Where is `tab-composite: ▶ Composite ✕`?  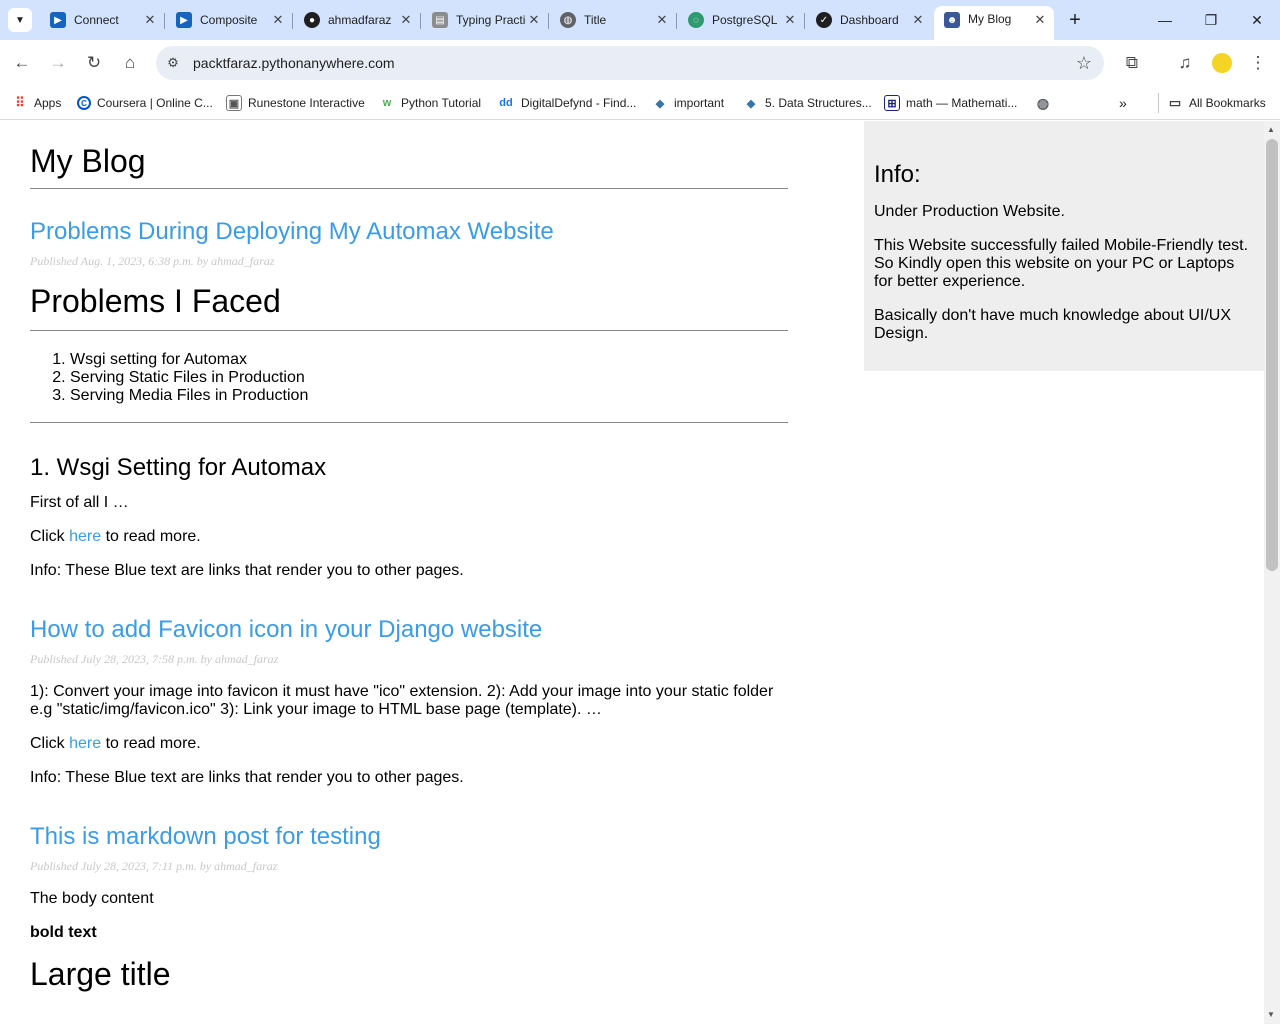
tab-composite: ▶ Composite ✕ is located at coordinates (229, 20).